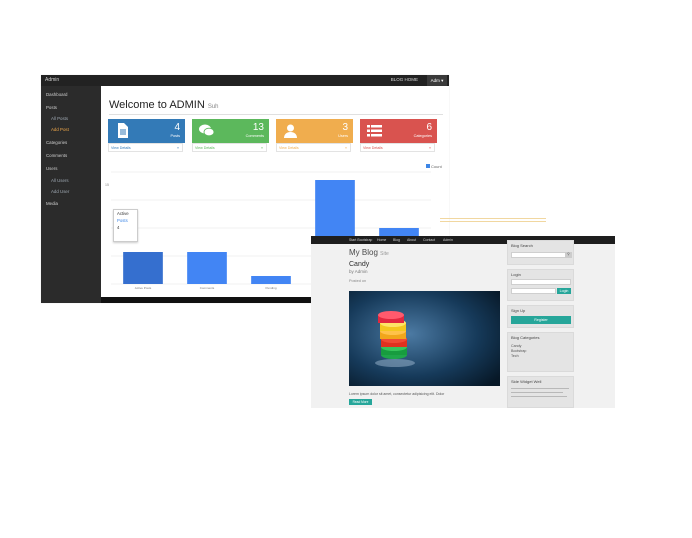 The height and width of the screenshot is (538, 692). I want to click on register-button: Register, so click(541, 320).